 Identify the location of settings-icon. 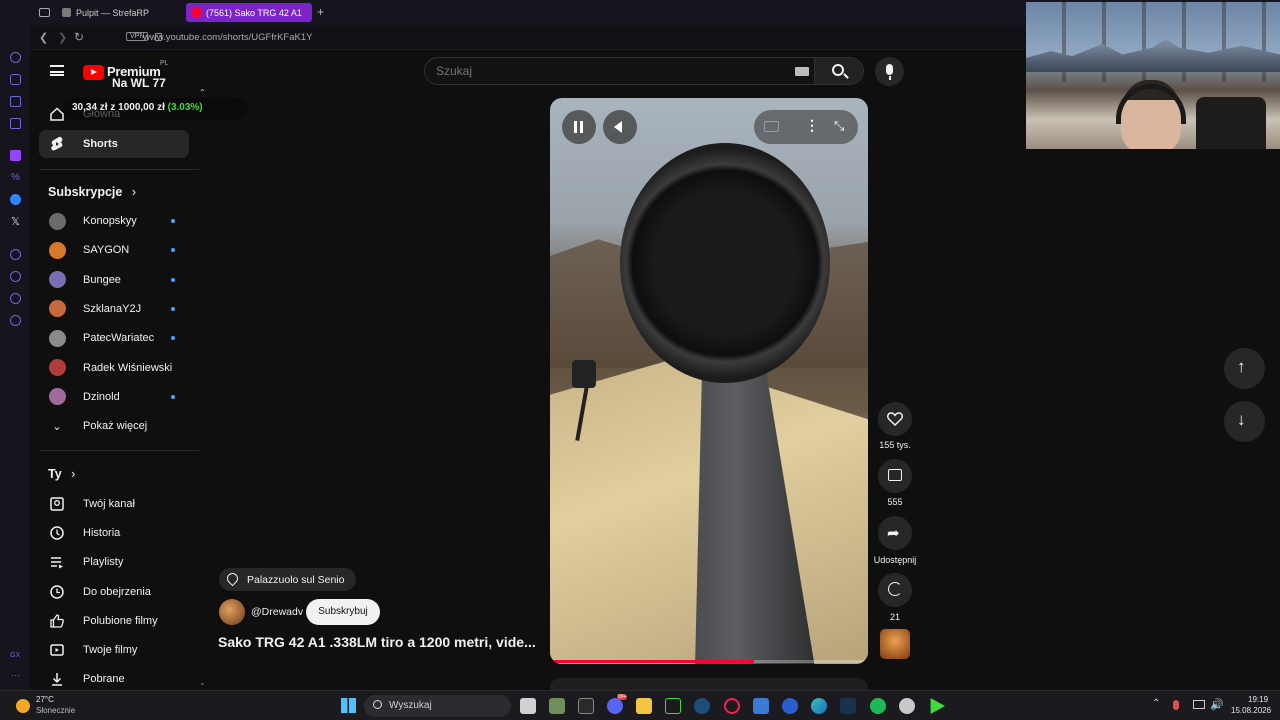
(15, 320).